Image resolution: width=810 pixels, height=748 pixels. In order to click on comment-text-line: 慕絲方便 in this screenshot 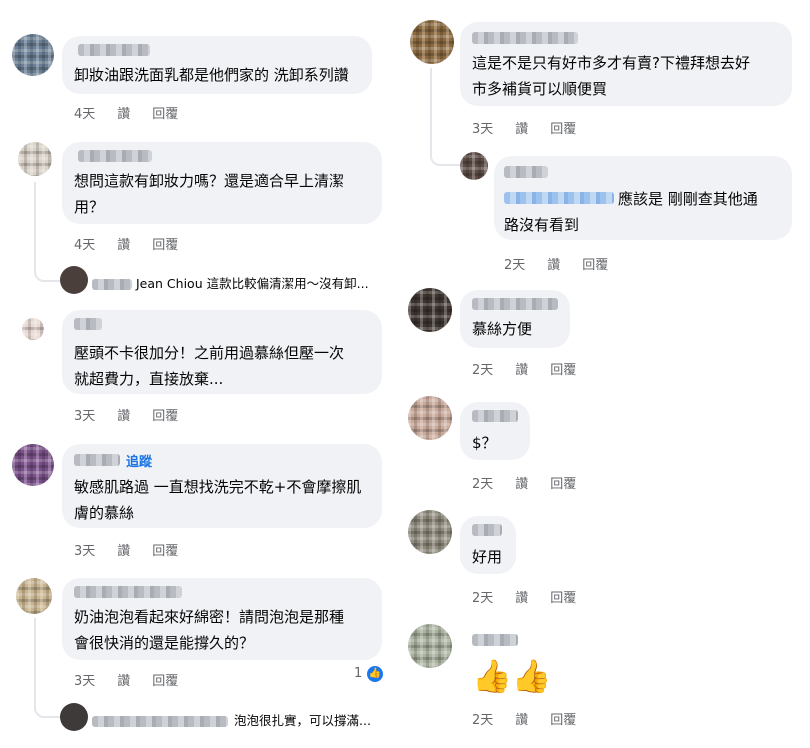, I will do `click(502, 329)`.